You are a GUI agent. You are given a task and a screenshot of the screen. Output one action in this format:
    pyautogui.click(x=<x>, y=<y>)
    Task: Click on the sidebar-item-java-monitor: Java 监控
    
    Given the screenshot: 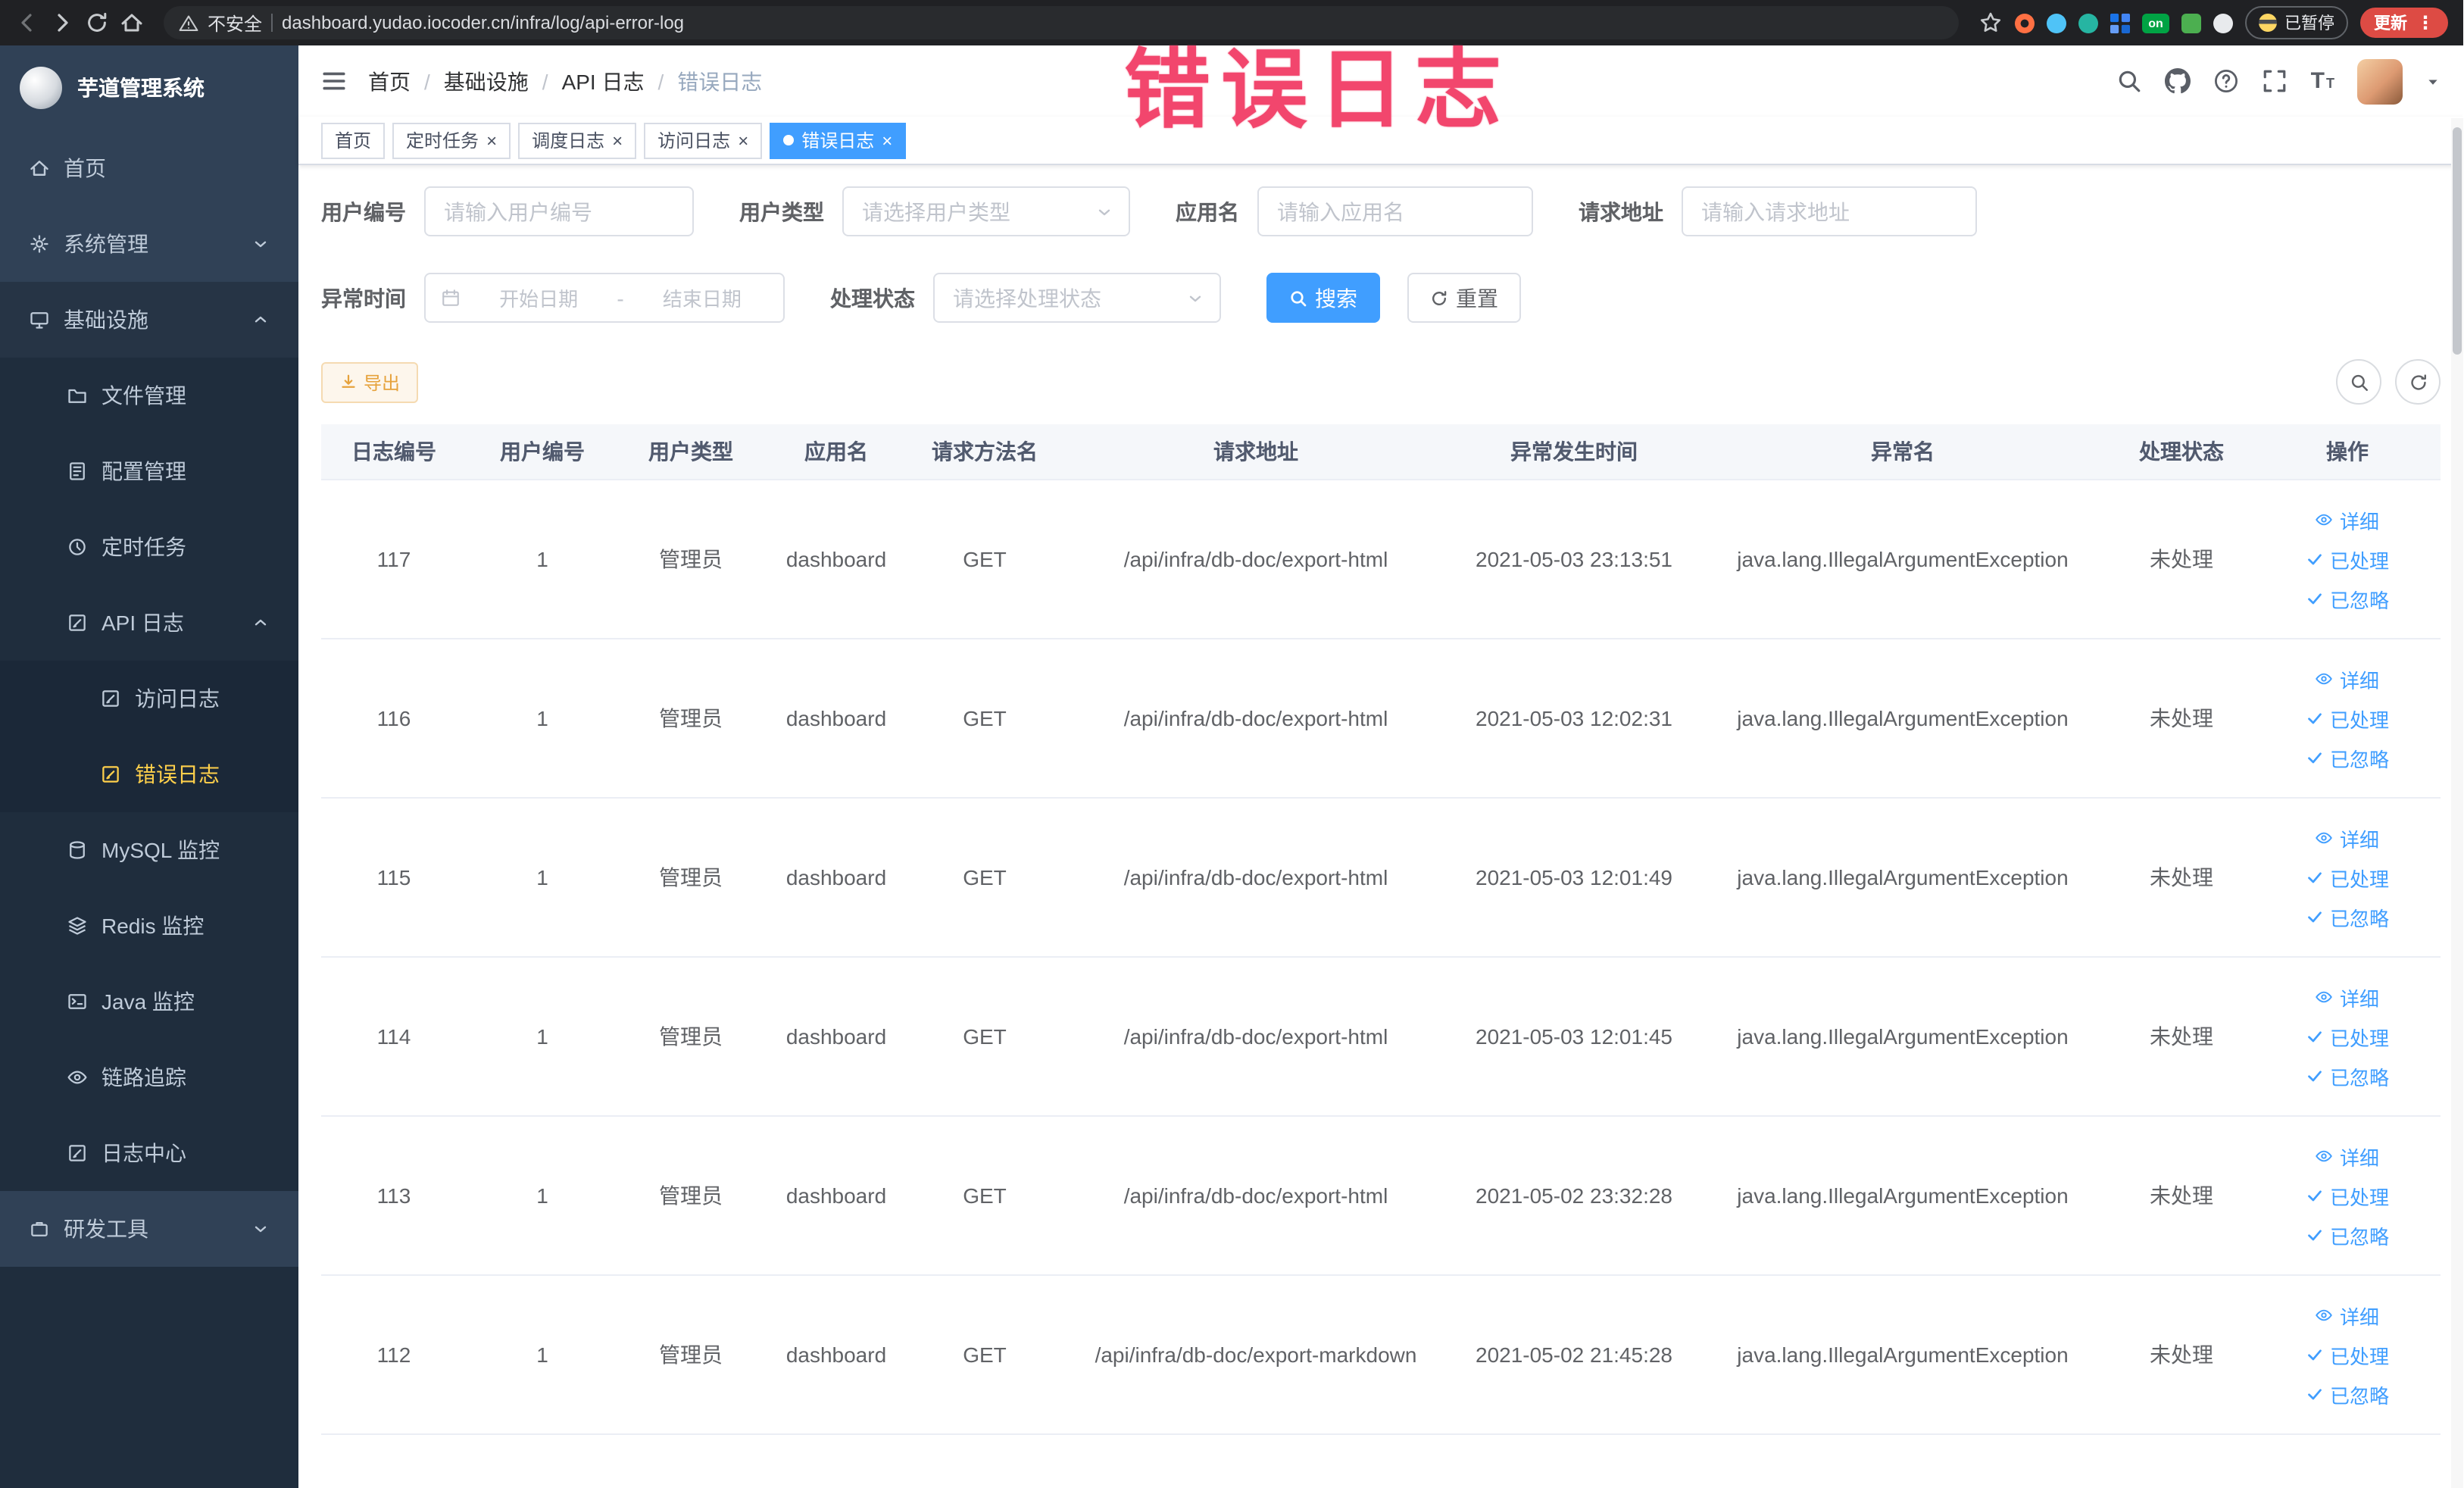 What is the action you would take?
    pyautogui.click(x=149, y=1001)
    